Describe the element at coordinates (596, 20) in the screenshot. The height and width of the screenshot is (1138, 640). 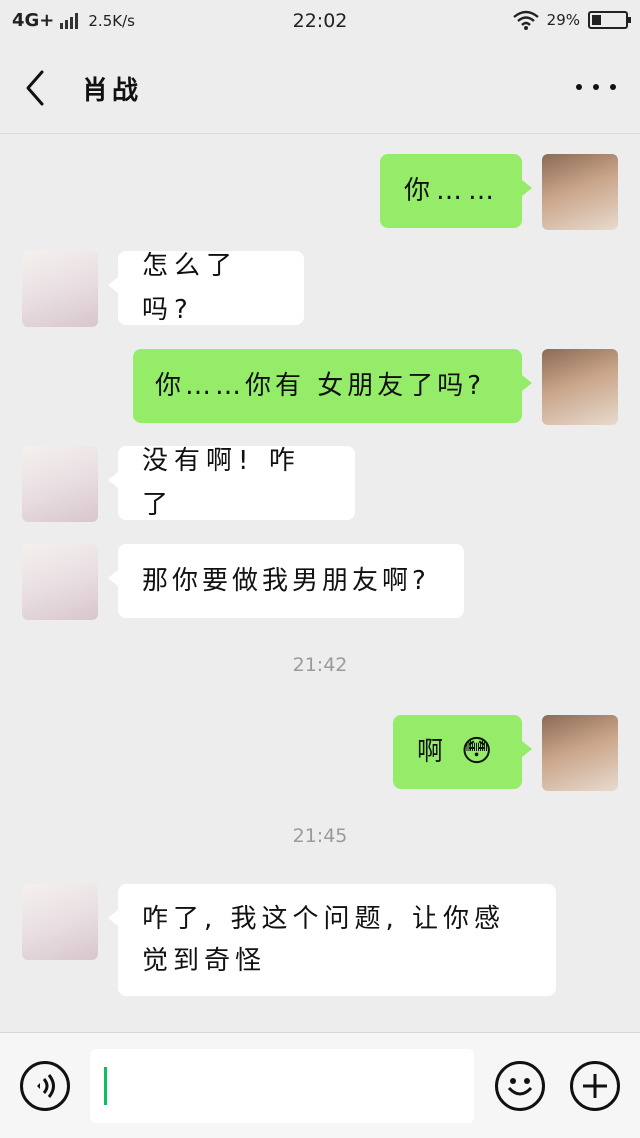
I see `battery-fill` at that location.